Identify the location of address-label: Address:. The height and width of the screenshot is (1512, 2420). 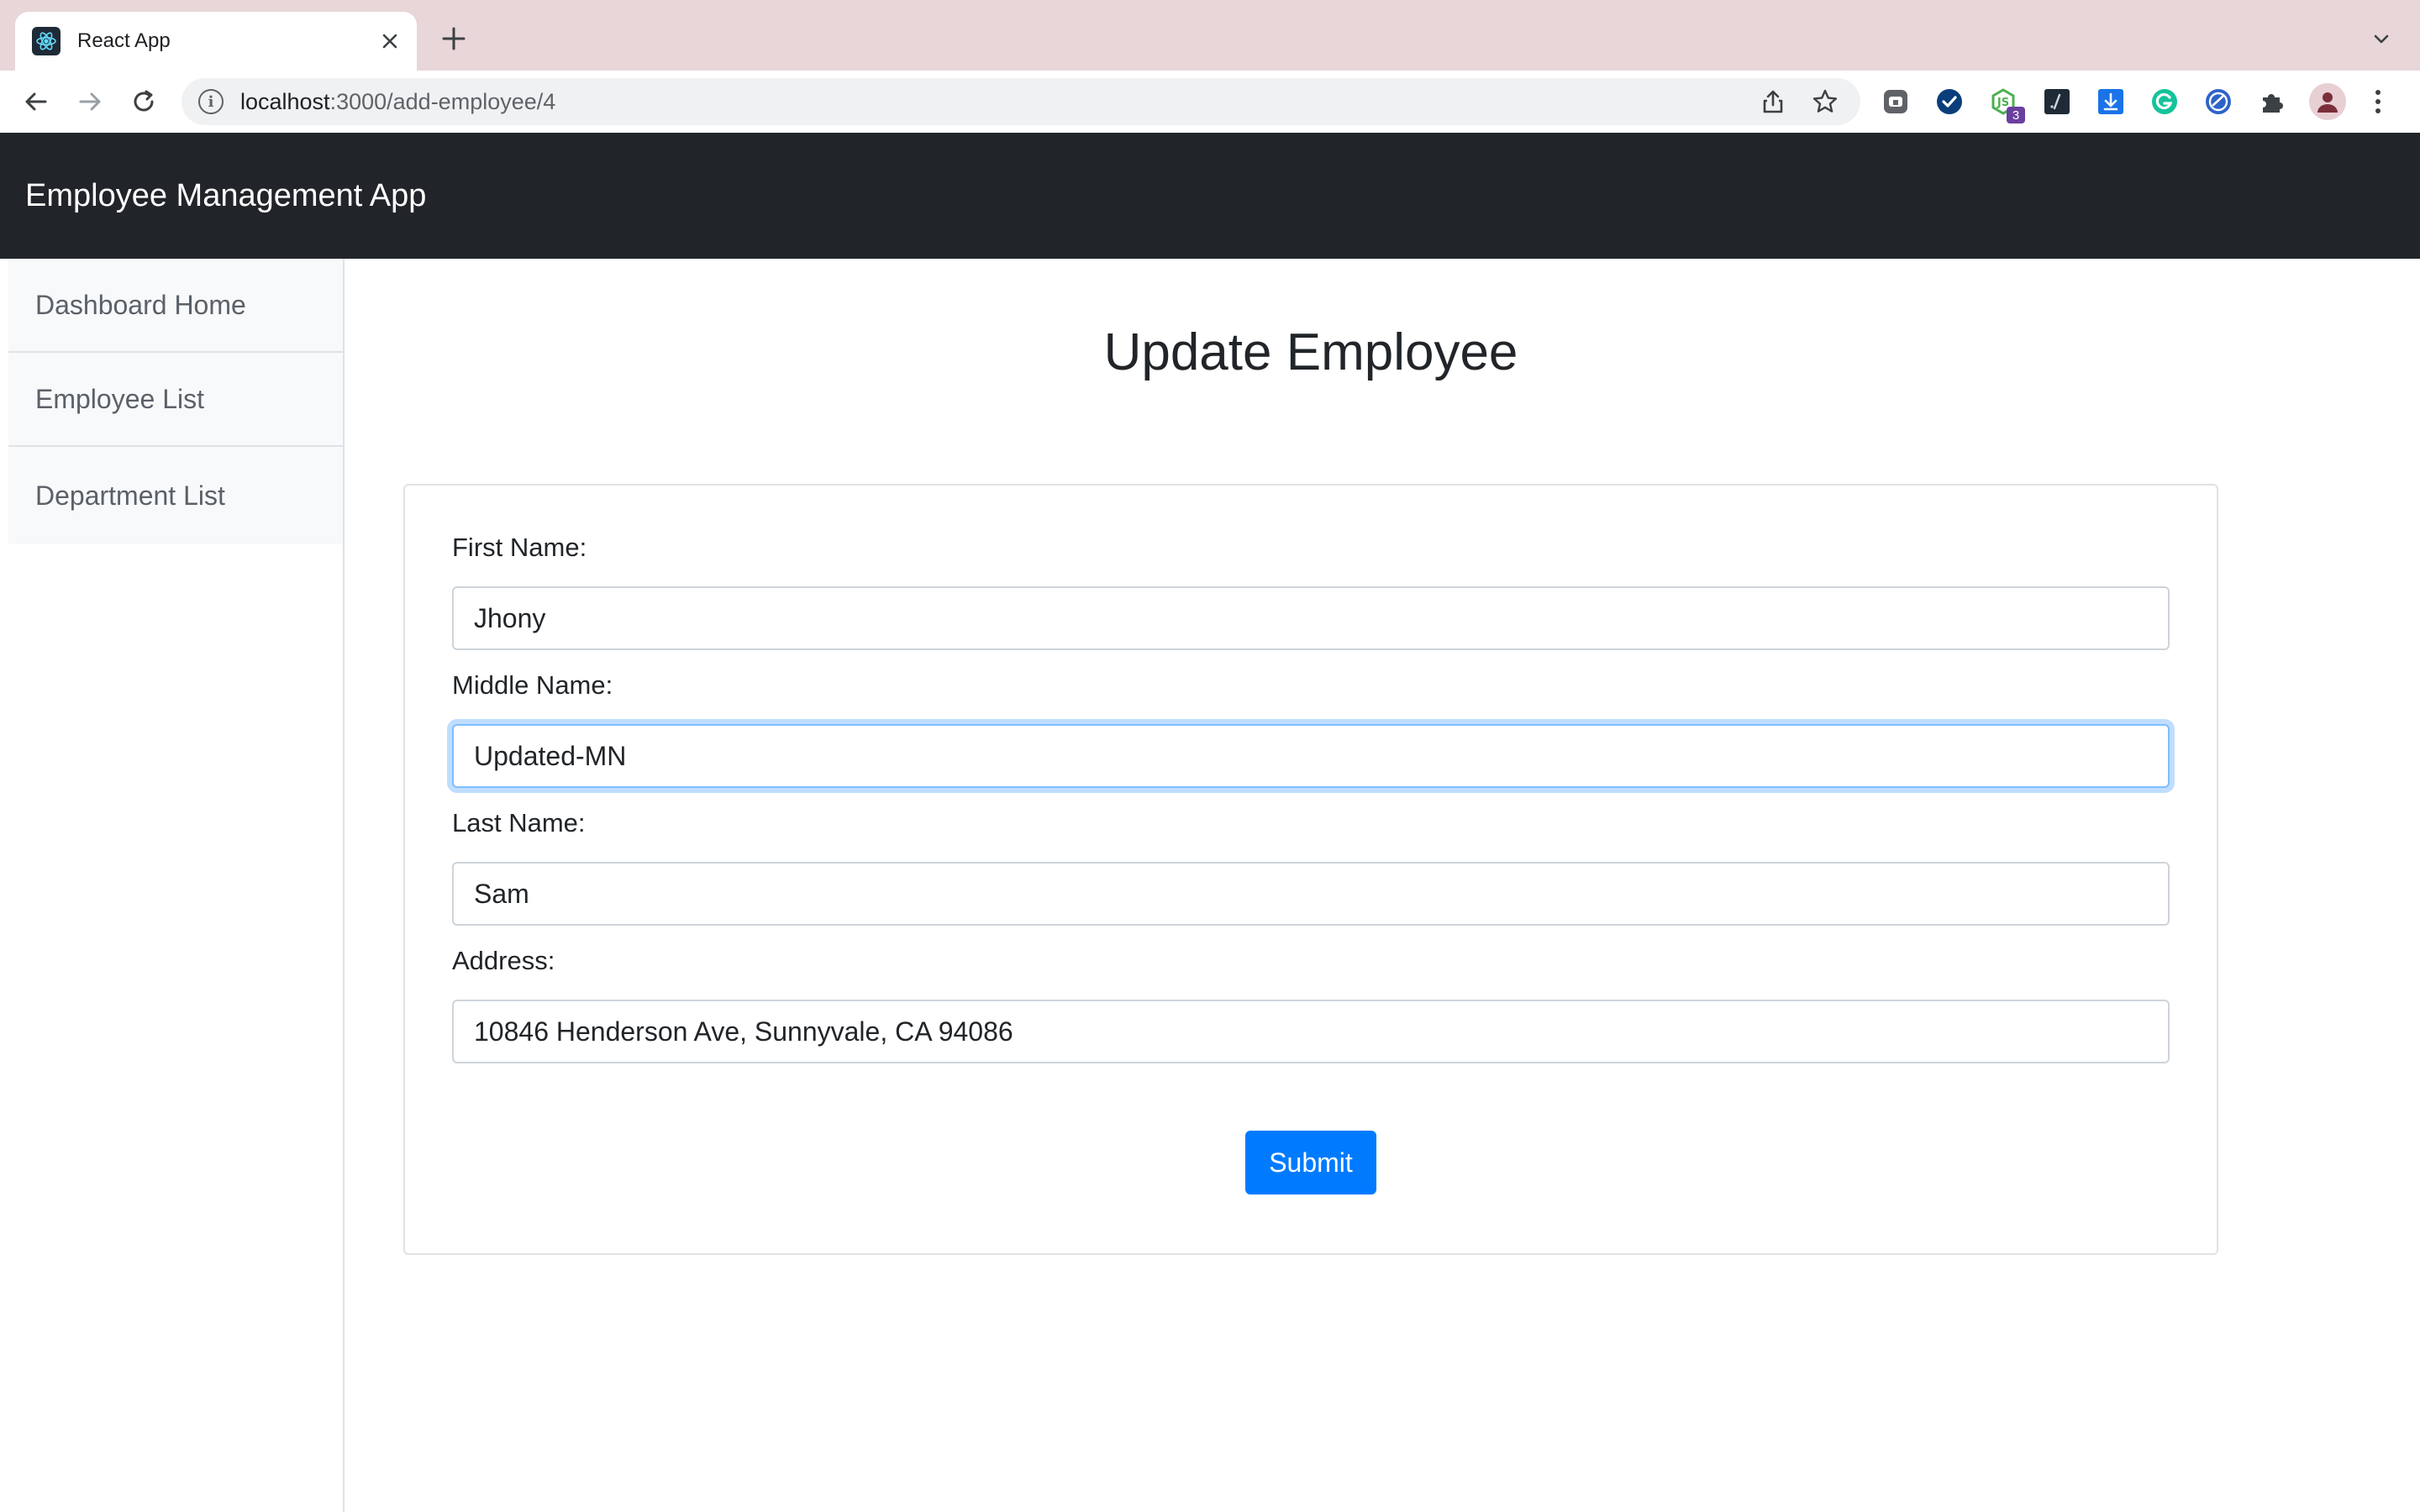
(503, 960).